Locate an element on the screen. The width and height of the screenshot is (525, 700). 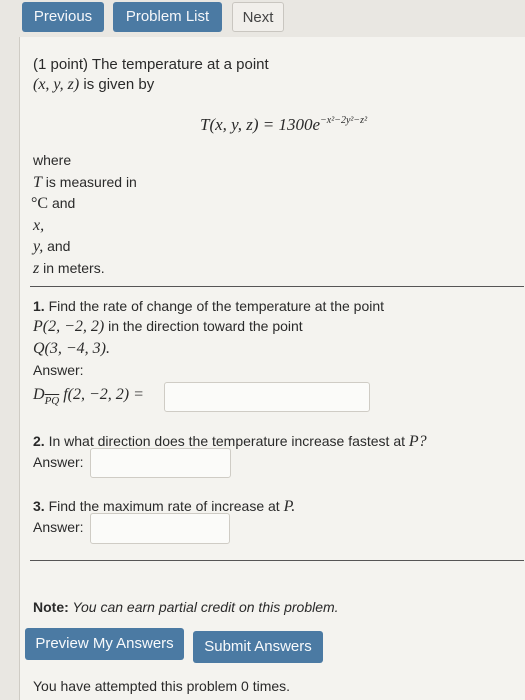
q2-point: P? is located at coordinates (417, 441).